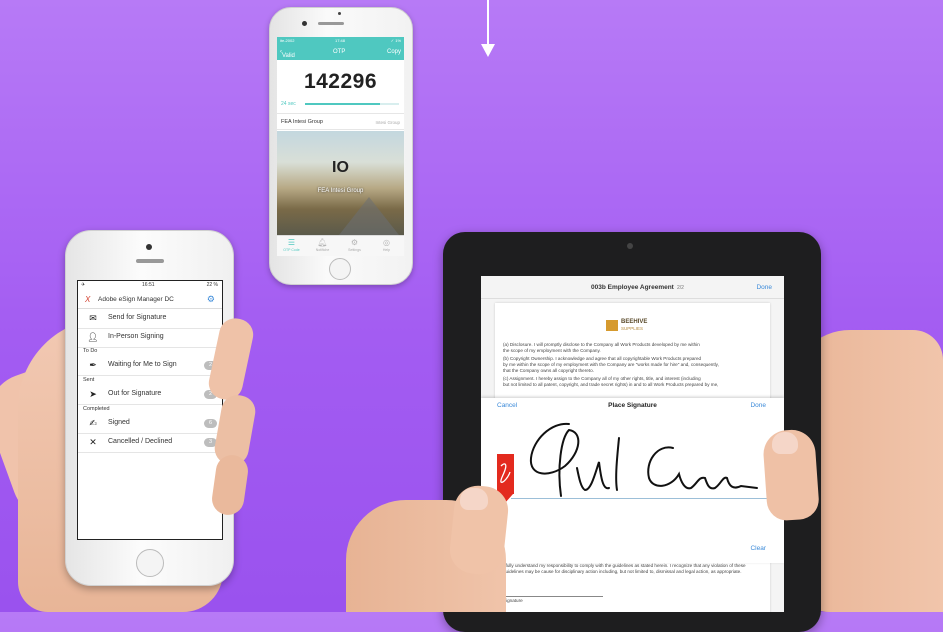 The width and height of the screenshot is (943, 632). I want to click on status-time: 16:51, so click(148, 285).